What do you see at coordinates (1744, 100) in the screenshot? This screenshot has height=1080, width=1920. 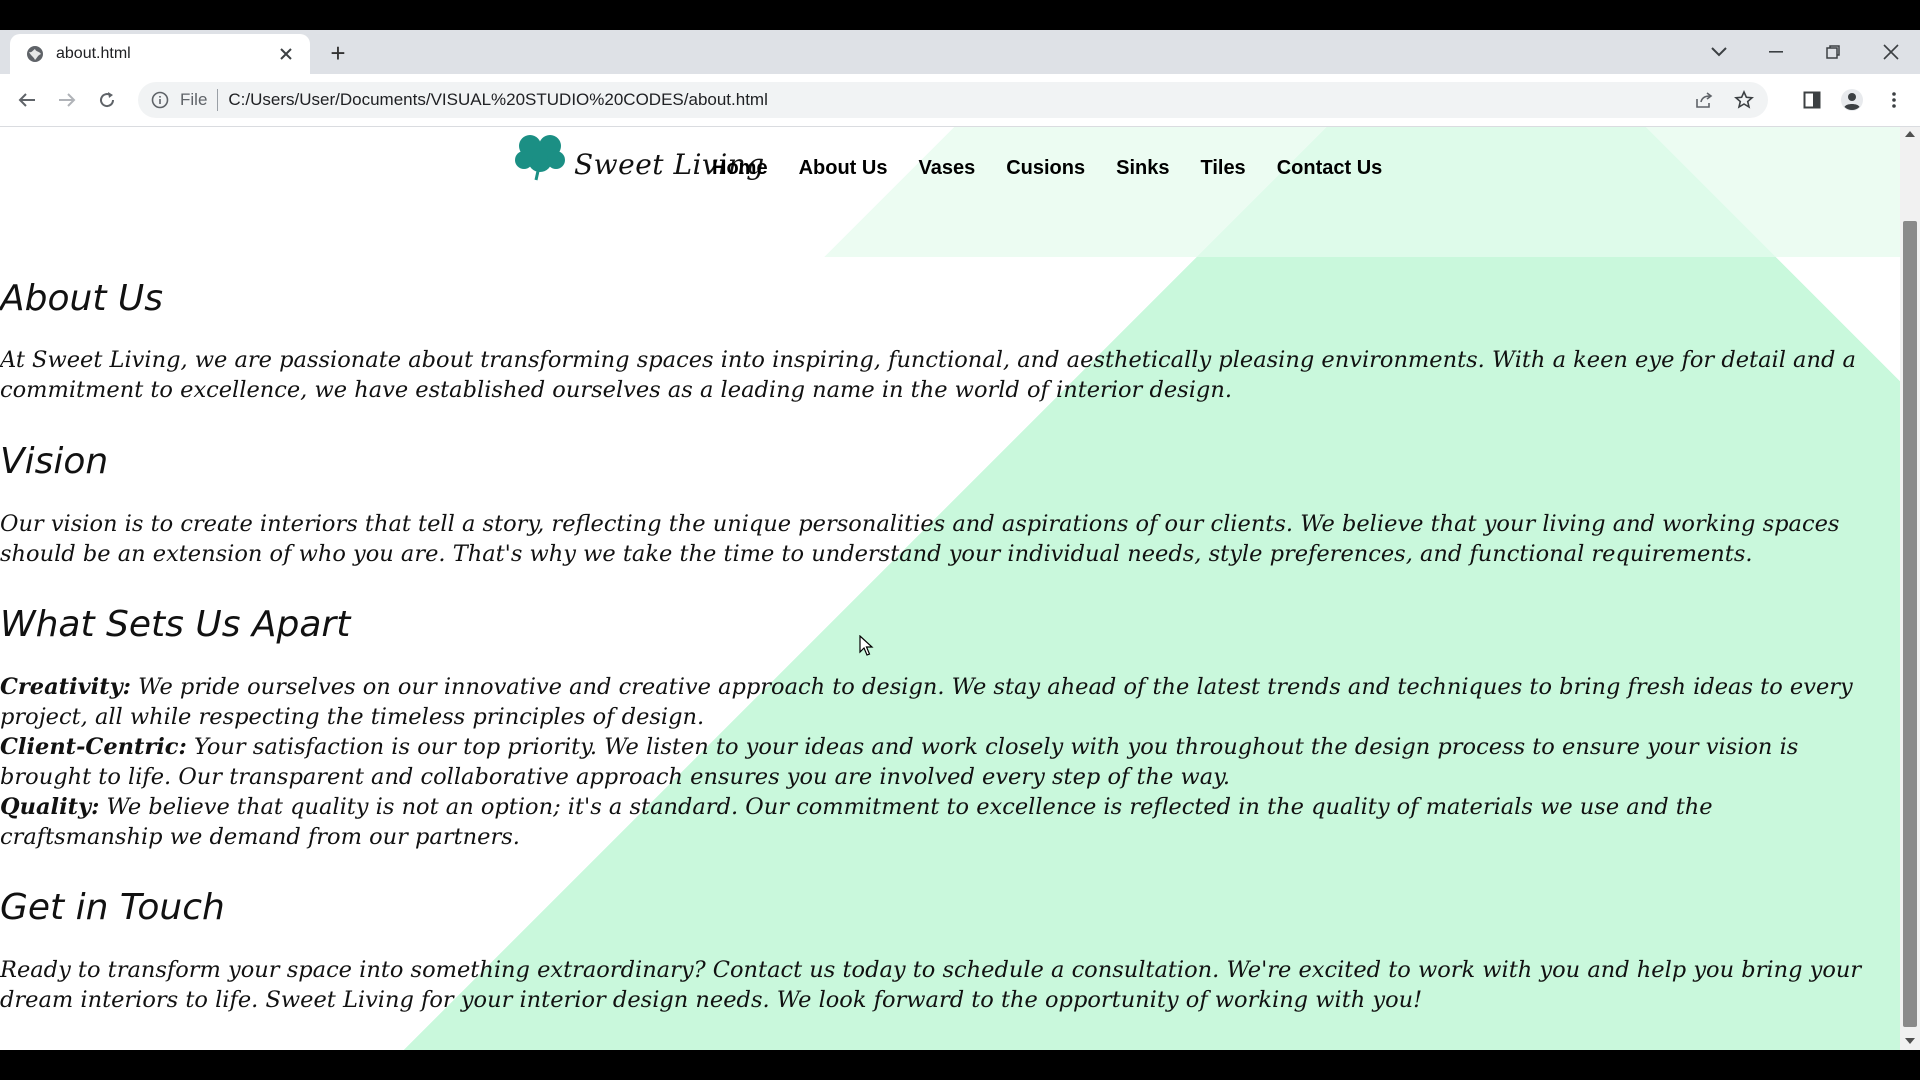 I see `star-icon` at bounding box center [1744, 100].